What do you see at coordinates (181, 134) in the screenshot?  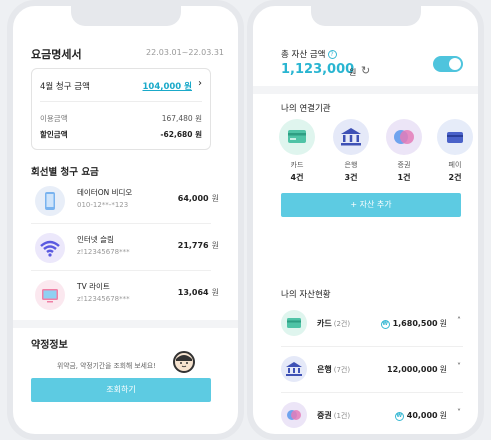 I see `discount-value: -62,680 원` at bounding box center [181, 134].